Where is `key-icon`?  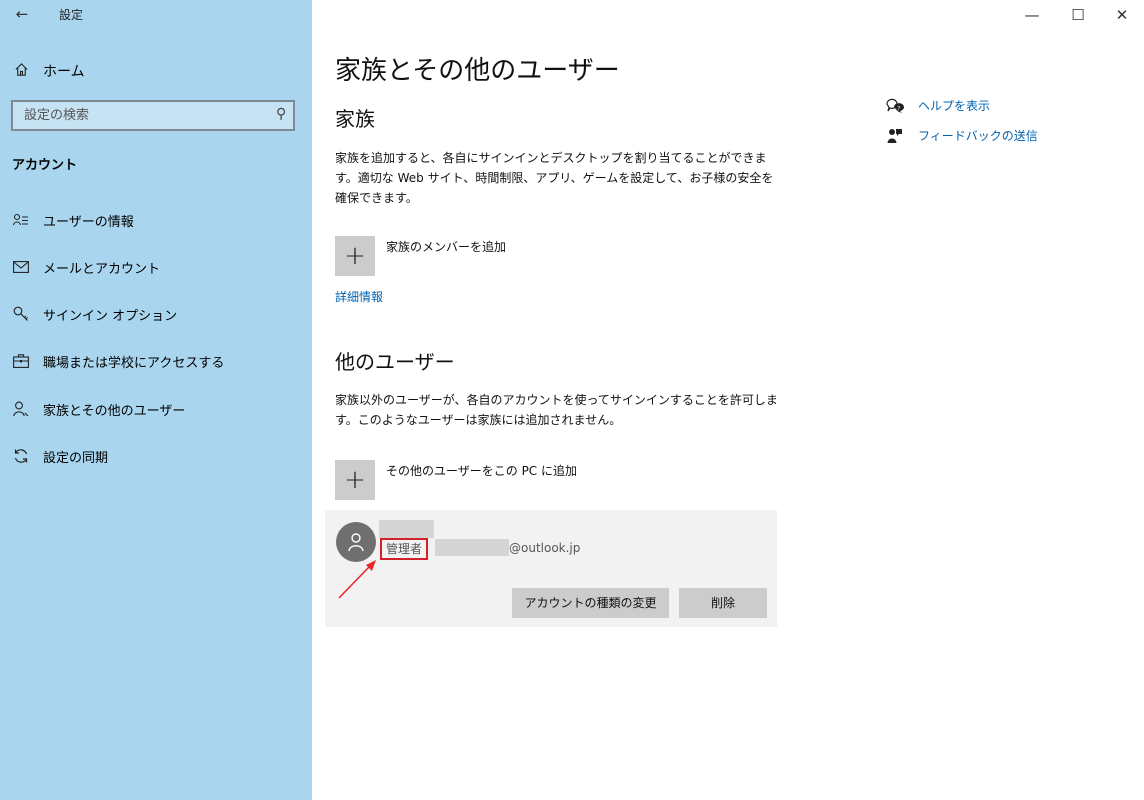
key-icon is located at coordinates (21, 314).